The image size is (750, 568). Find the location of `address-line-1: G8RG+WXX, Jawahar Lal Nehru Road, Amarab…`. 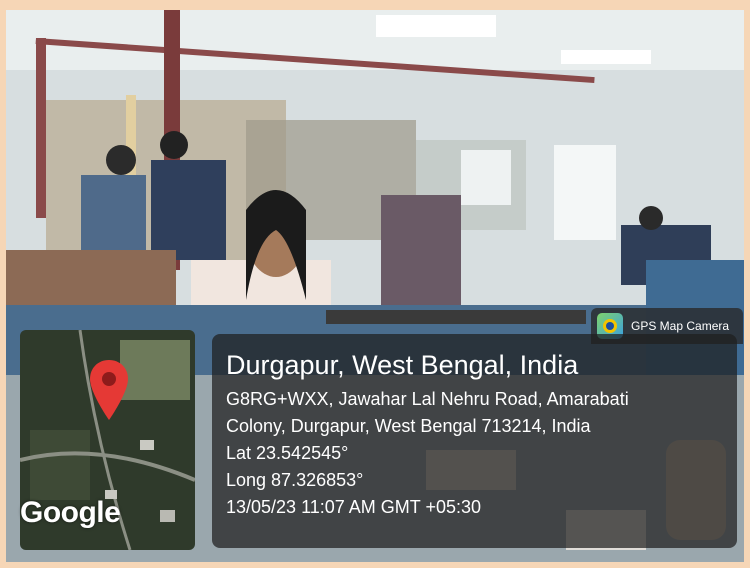

address-line-1: G8RG+WXX, Jawahar Lal Nehru Road, Amarab… is located at coordinates (427, 399).